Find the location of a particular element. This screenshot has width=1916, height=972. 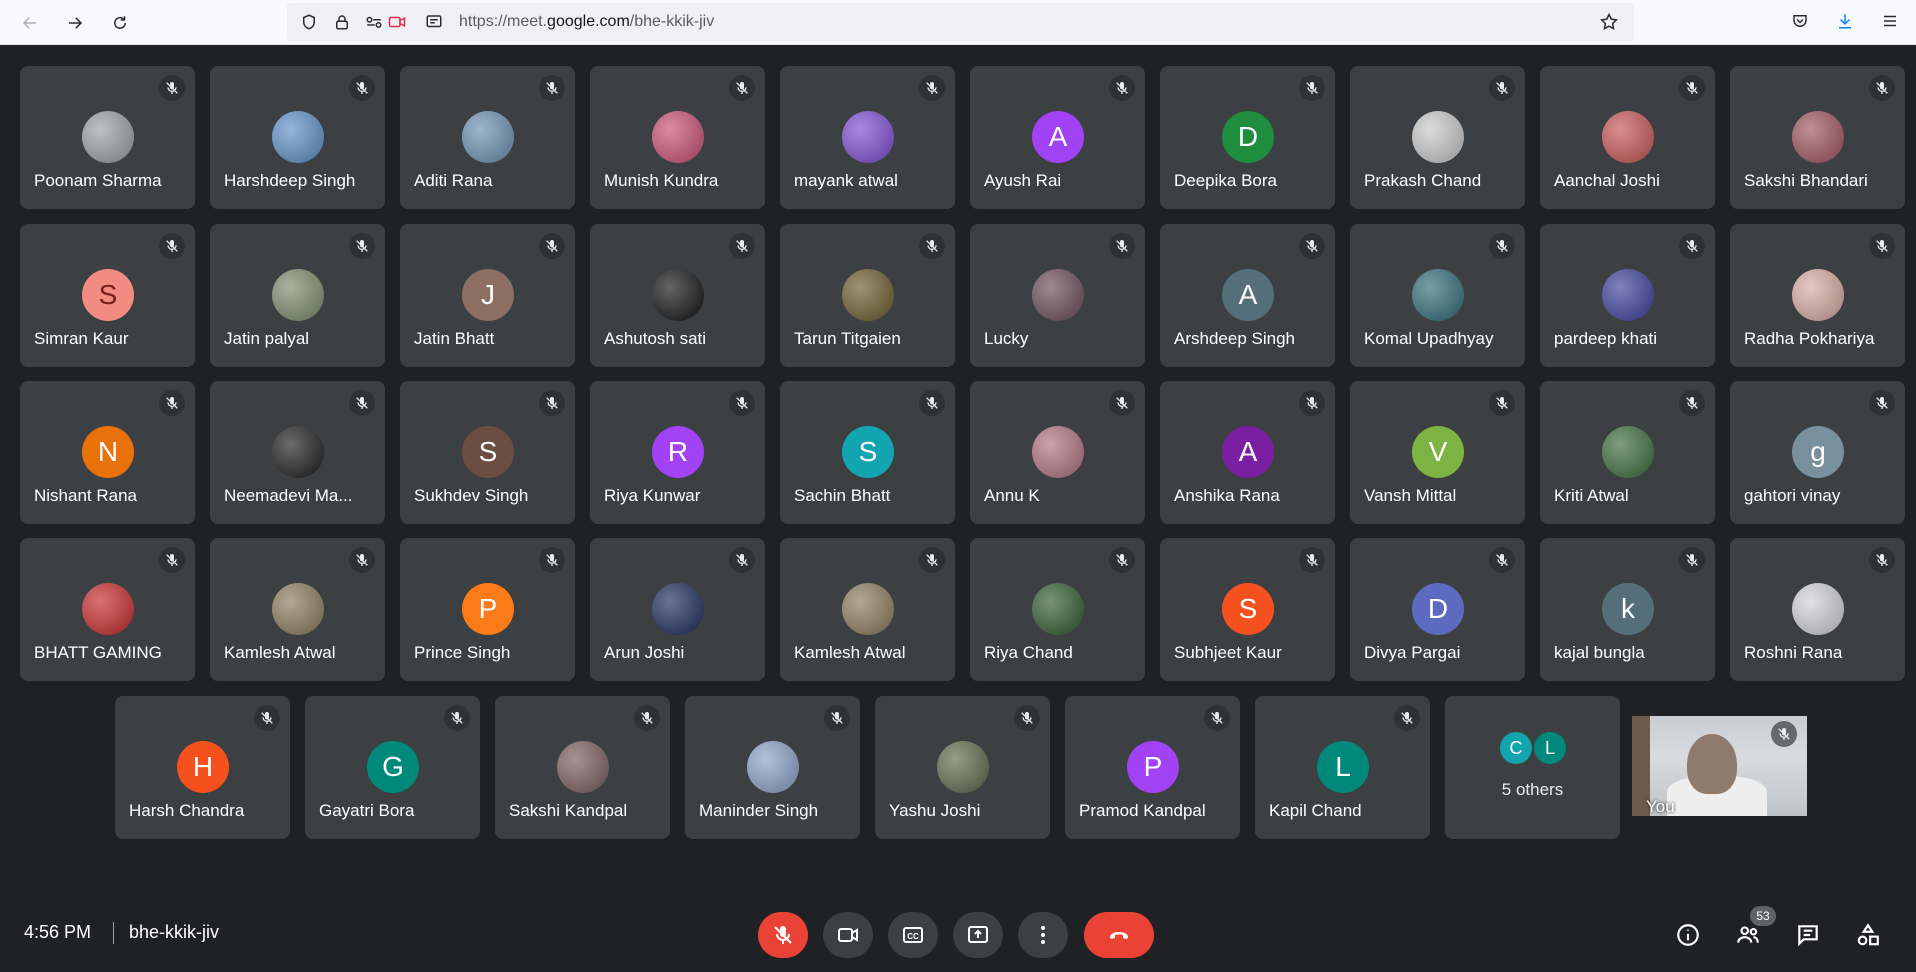

arrow-right-icon is located at coordinates (76, 23).